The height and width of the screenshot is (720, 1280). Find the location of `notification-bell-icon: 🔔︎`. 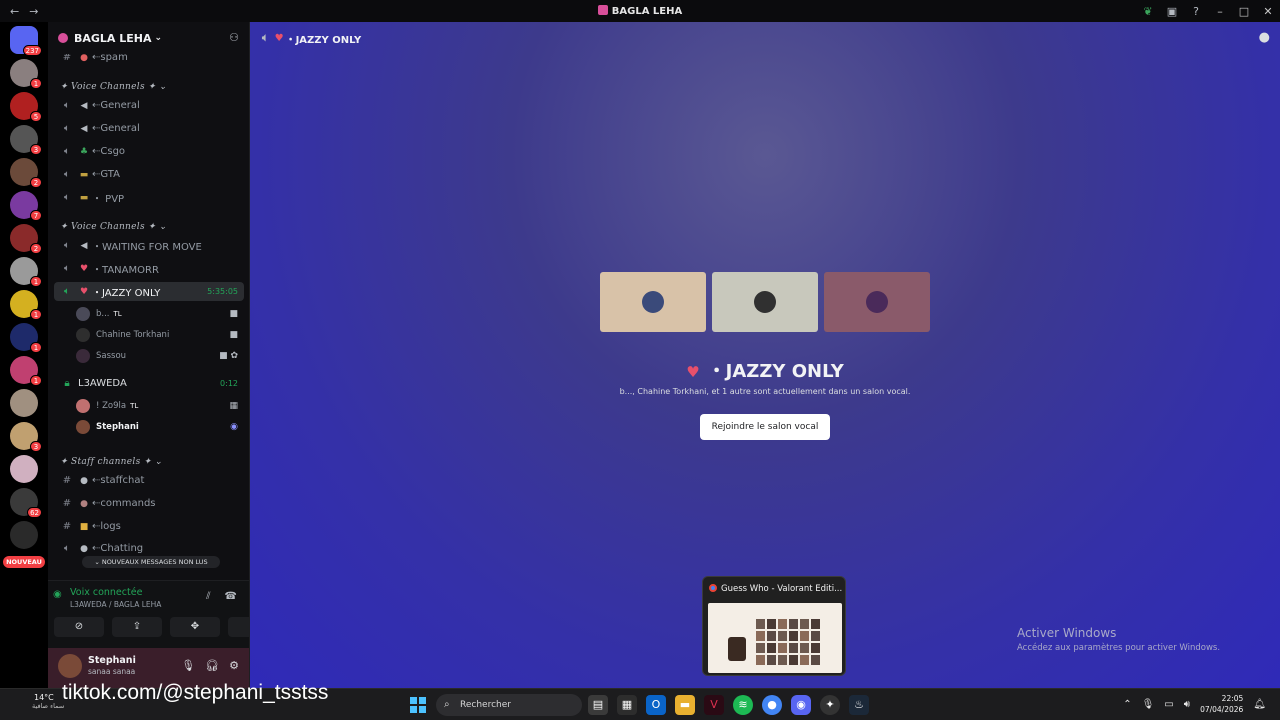

notification-bell-icon: 🔔︎ is located at coordinates (1259, 704).